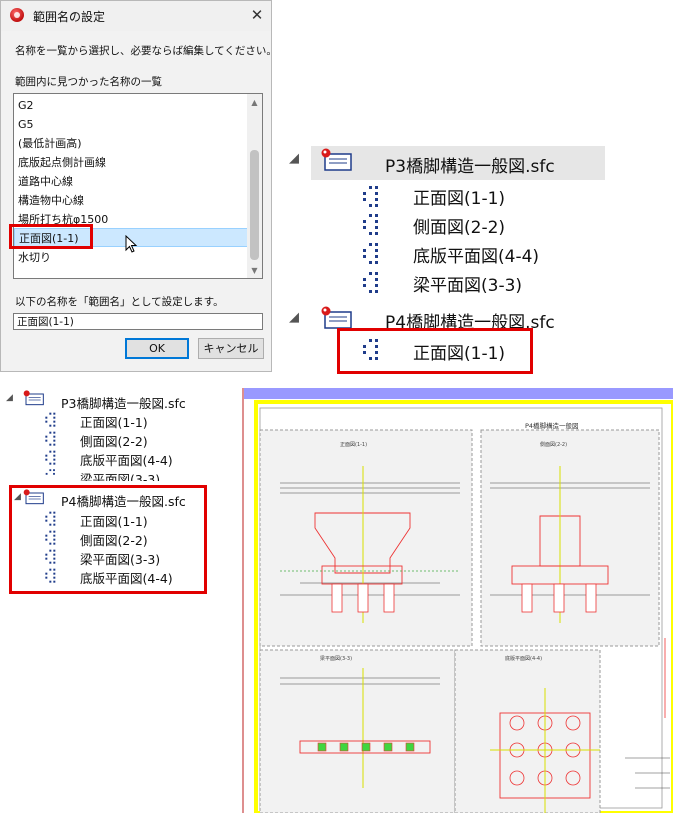 Image resolution: width=673 pixels, height=813 pixels. Describe the element at coordinates (131, 181) in the screenshot. I see `list-item: 道路中心線` at that location.